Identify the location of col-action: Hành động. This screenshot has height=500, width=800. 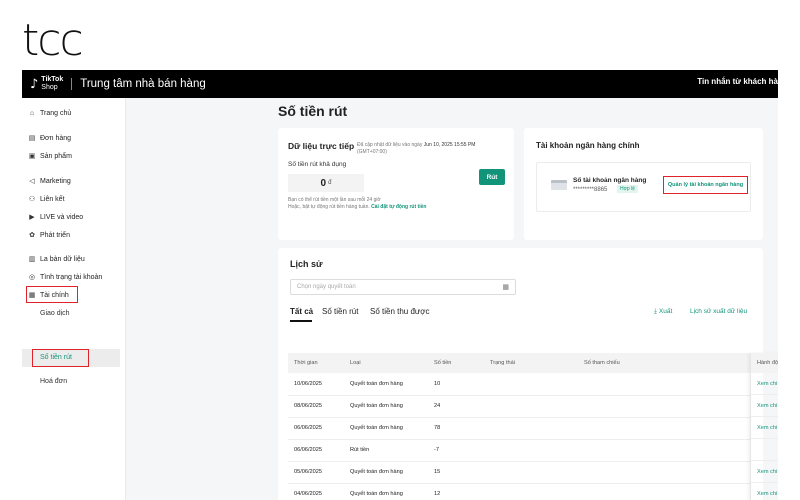
(764, 363).